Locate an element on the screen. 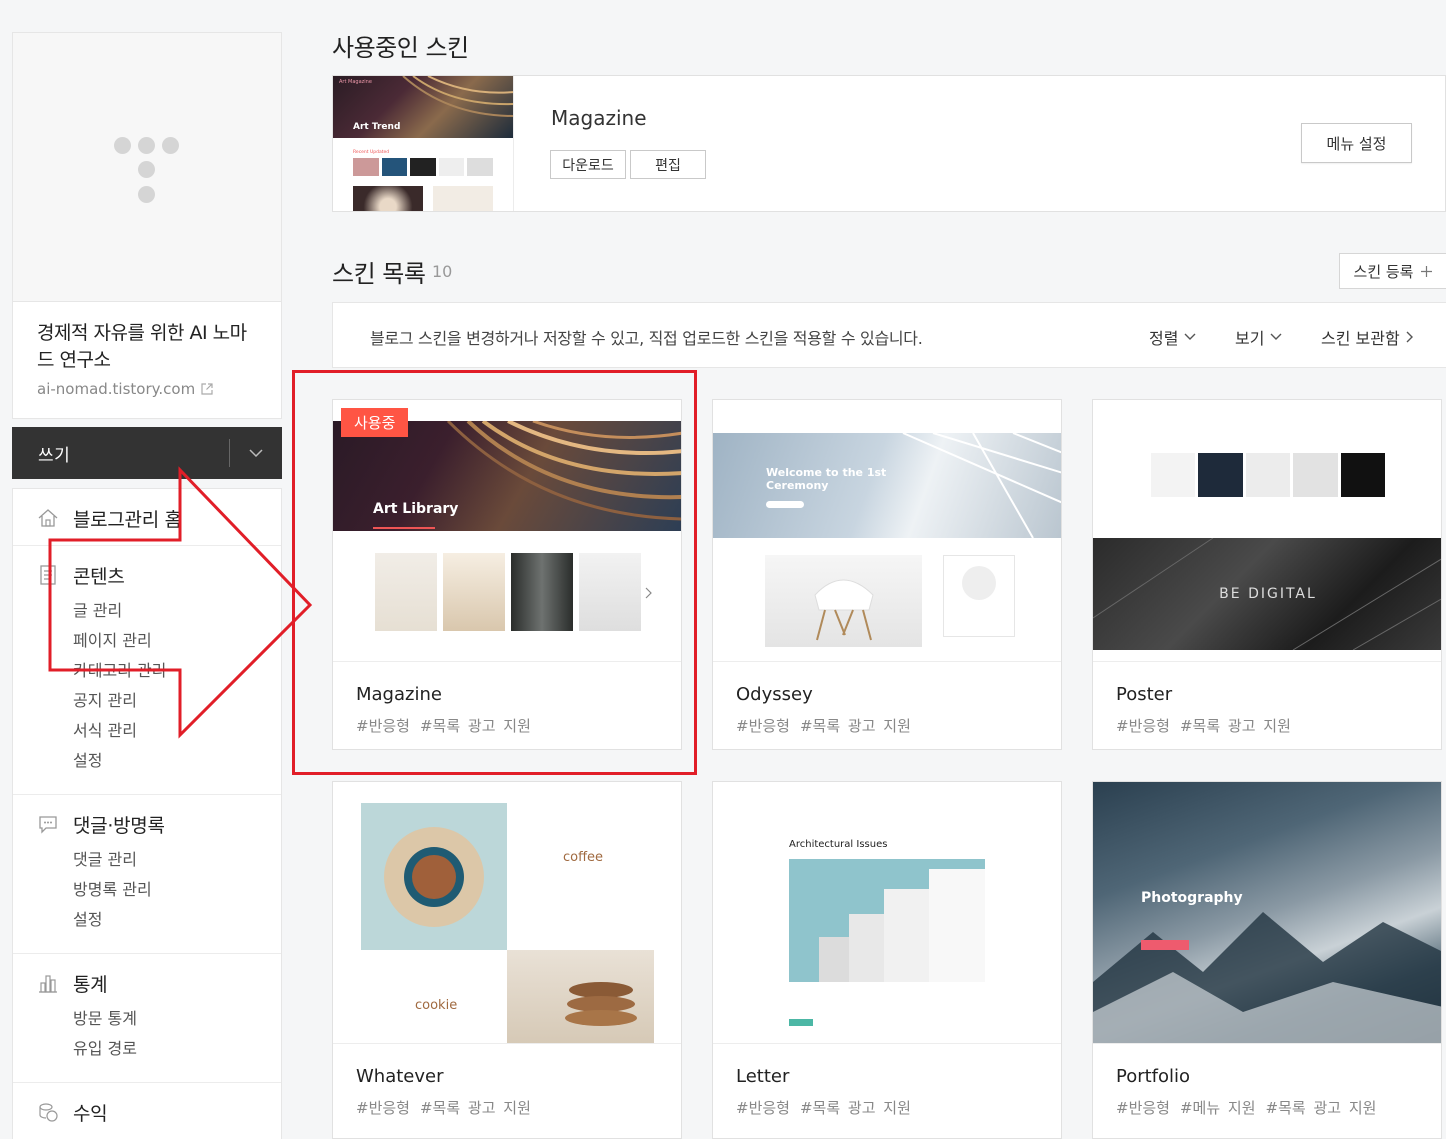  blog-profile-image is located at coordinates (147, 167).